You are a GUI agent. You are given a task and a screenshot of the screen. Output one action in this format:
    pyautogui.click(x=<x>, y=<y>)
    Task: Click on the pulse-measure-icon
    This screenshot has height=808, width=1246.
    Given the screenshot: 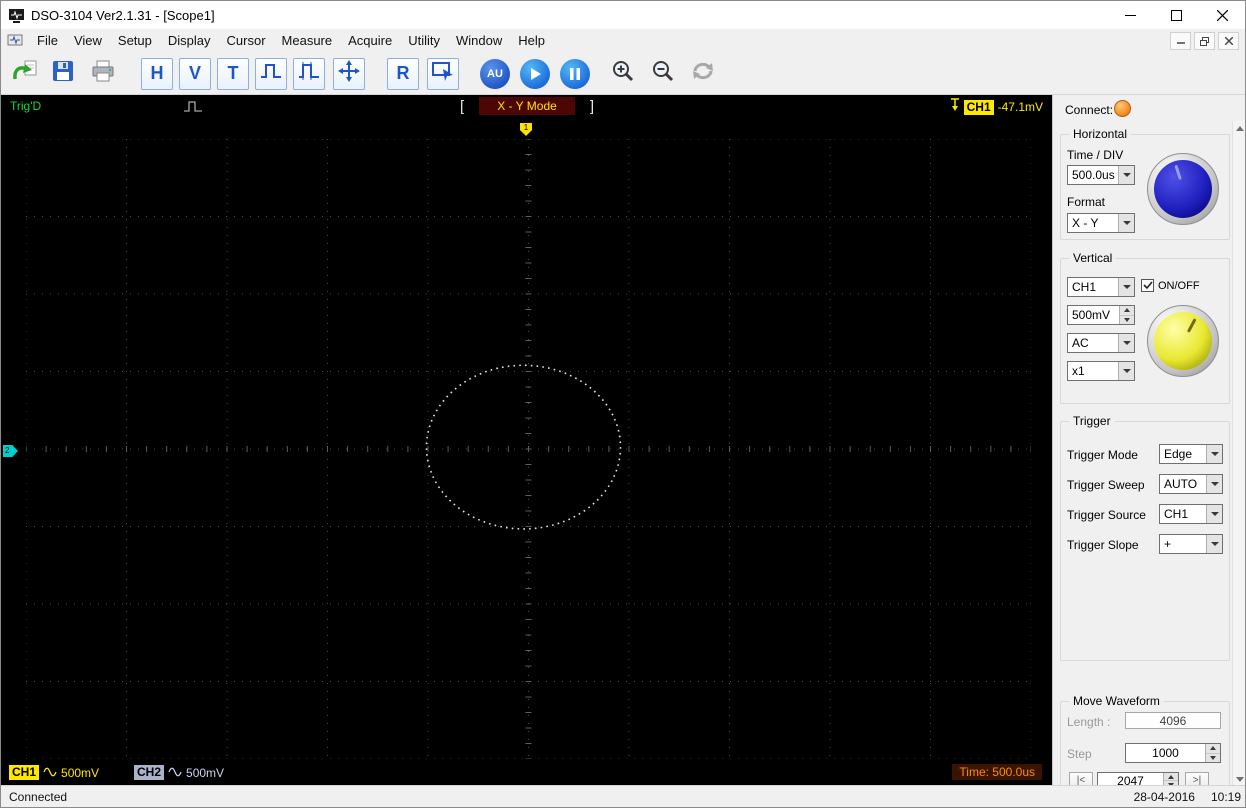 What is the action you would take?
    pyautogui.click(x=309, y=73)
    